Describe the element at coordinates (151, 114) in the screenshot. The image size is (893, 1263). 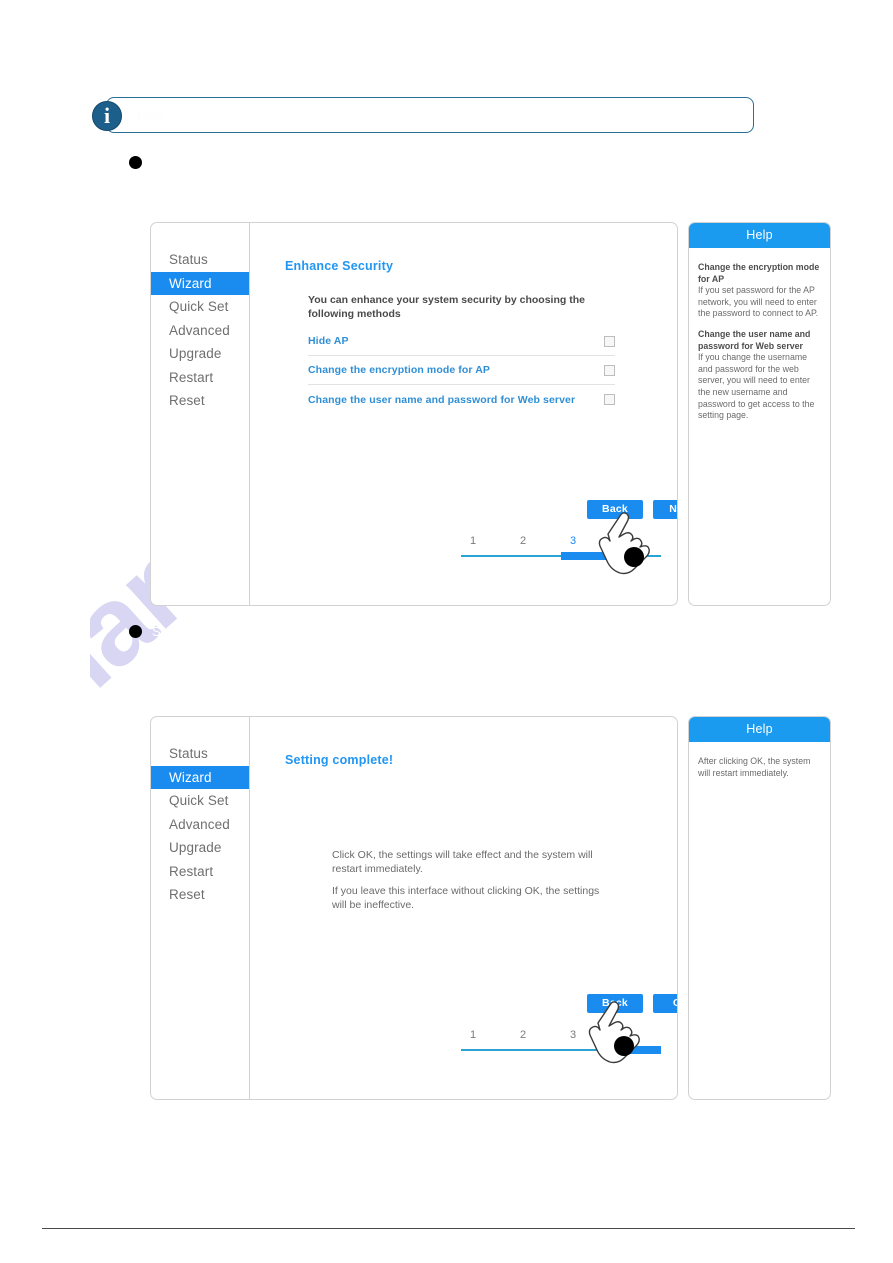
I see `note-text: Note` at that location.